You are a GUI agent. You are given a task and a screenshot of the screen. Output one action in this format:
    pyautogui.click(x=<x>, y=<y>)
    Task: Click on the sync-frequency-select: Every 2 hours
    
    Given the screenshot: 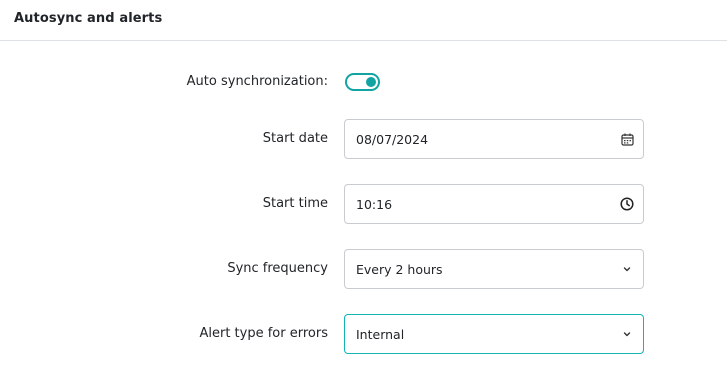 What is the action you would take?
    pyautogui.click(x=494, y=269)
    